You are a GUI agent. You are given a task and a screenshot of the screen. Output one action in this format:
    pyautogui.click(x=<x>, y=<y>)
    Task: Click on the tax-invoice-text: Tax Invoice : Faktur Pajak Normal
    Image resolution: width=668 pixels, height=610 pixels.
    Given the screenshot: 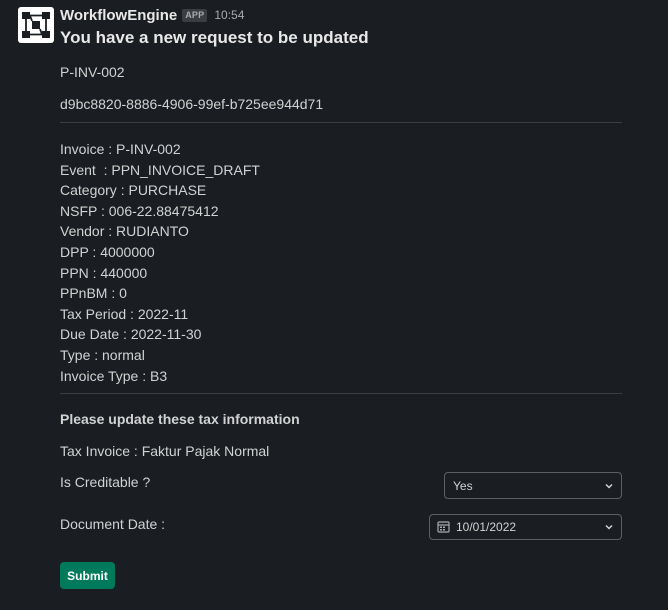 What is the action you would take?
    pyautogui.click(x=165, y=451)
    